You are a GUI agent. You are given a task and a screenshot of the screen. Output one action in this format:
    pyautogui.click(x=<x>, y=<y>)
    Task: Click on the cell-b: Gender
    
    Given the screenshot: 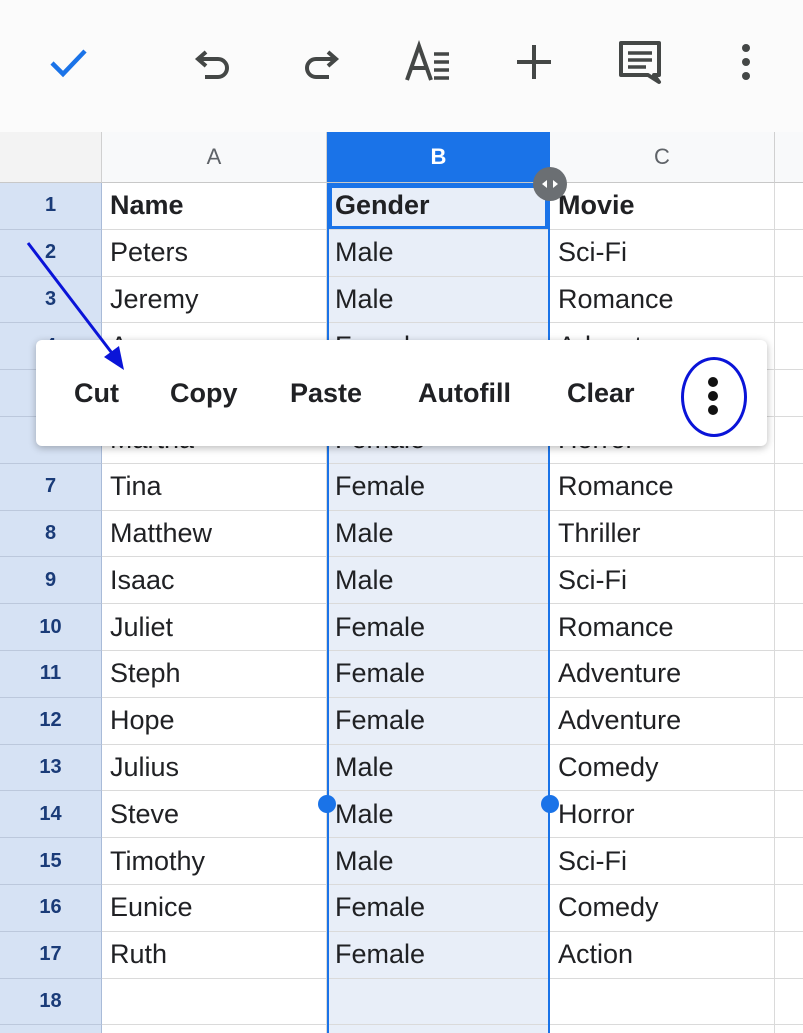 What is the action you would take?
    pyautogui.click(x=438, y=206)
    